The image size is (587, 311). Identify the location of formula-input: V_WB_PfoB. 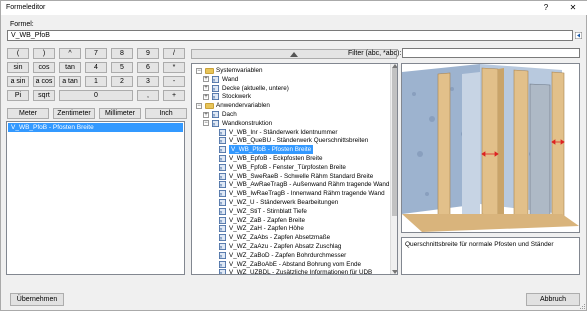
(290, 35).